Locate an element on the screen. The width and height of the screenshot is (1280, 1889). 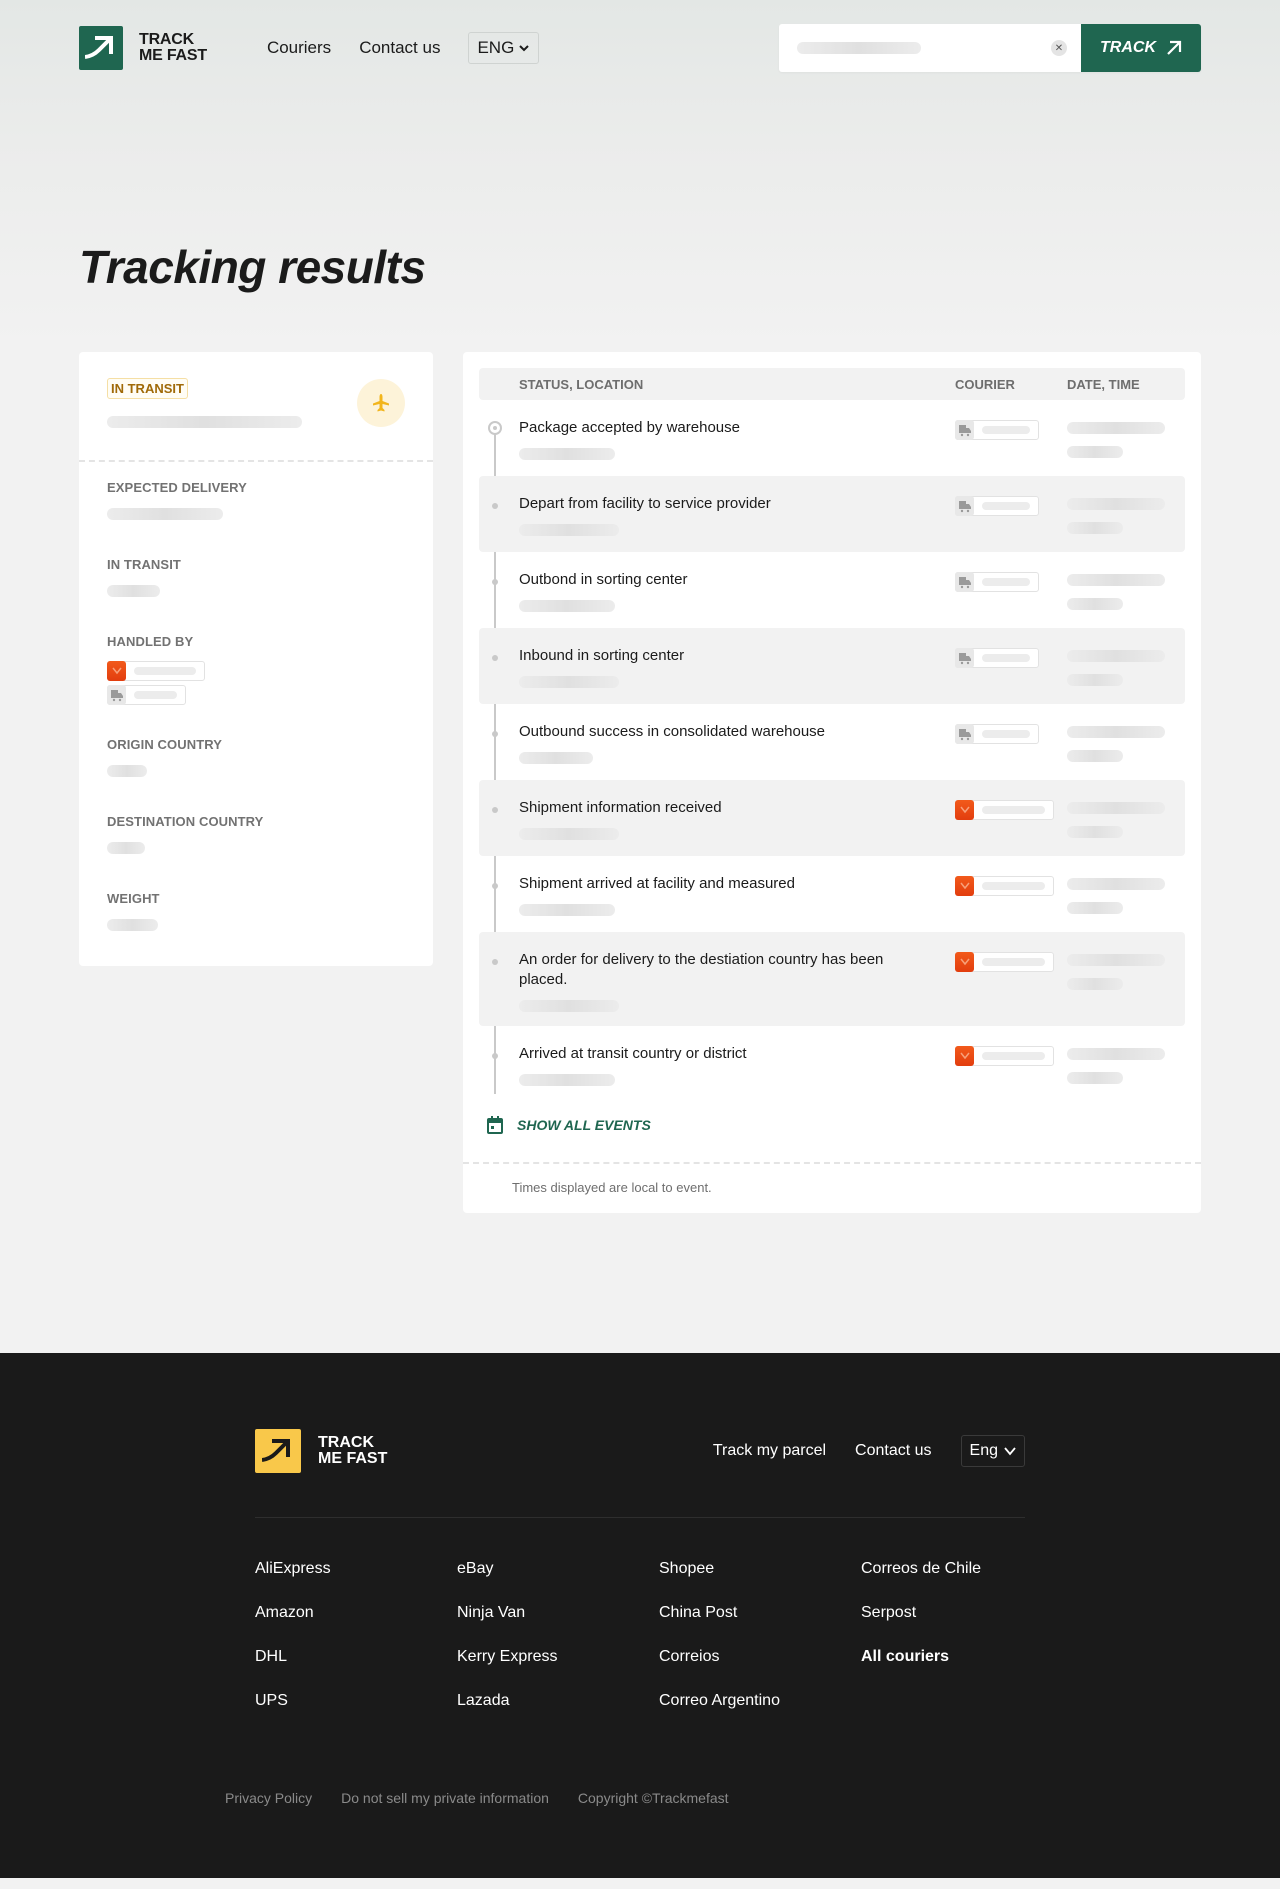
column-status-location: STATUS, LOCATION is located at coordinates (581, 384).